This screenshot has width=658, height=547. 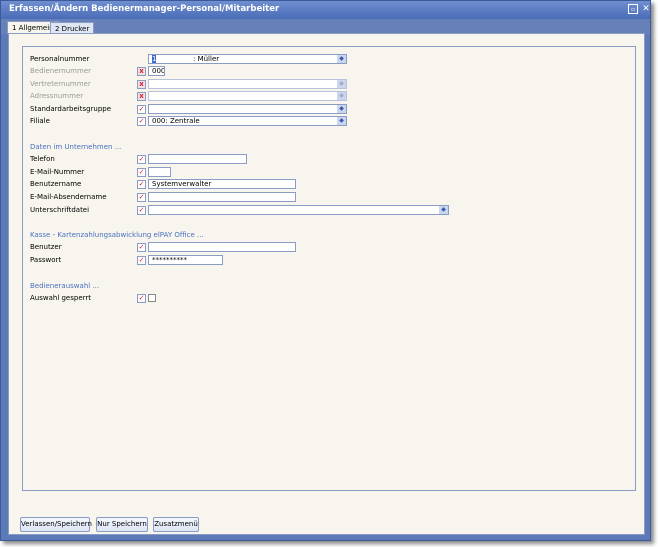 What do you see at coordinates (176, 524) in the screenshot?
I see `zusatzmenu-button: Zusatzmenü` at bounding box center [176, 524].